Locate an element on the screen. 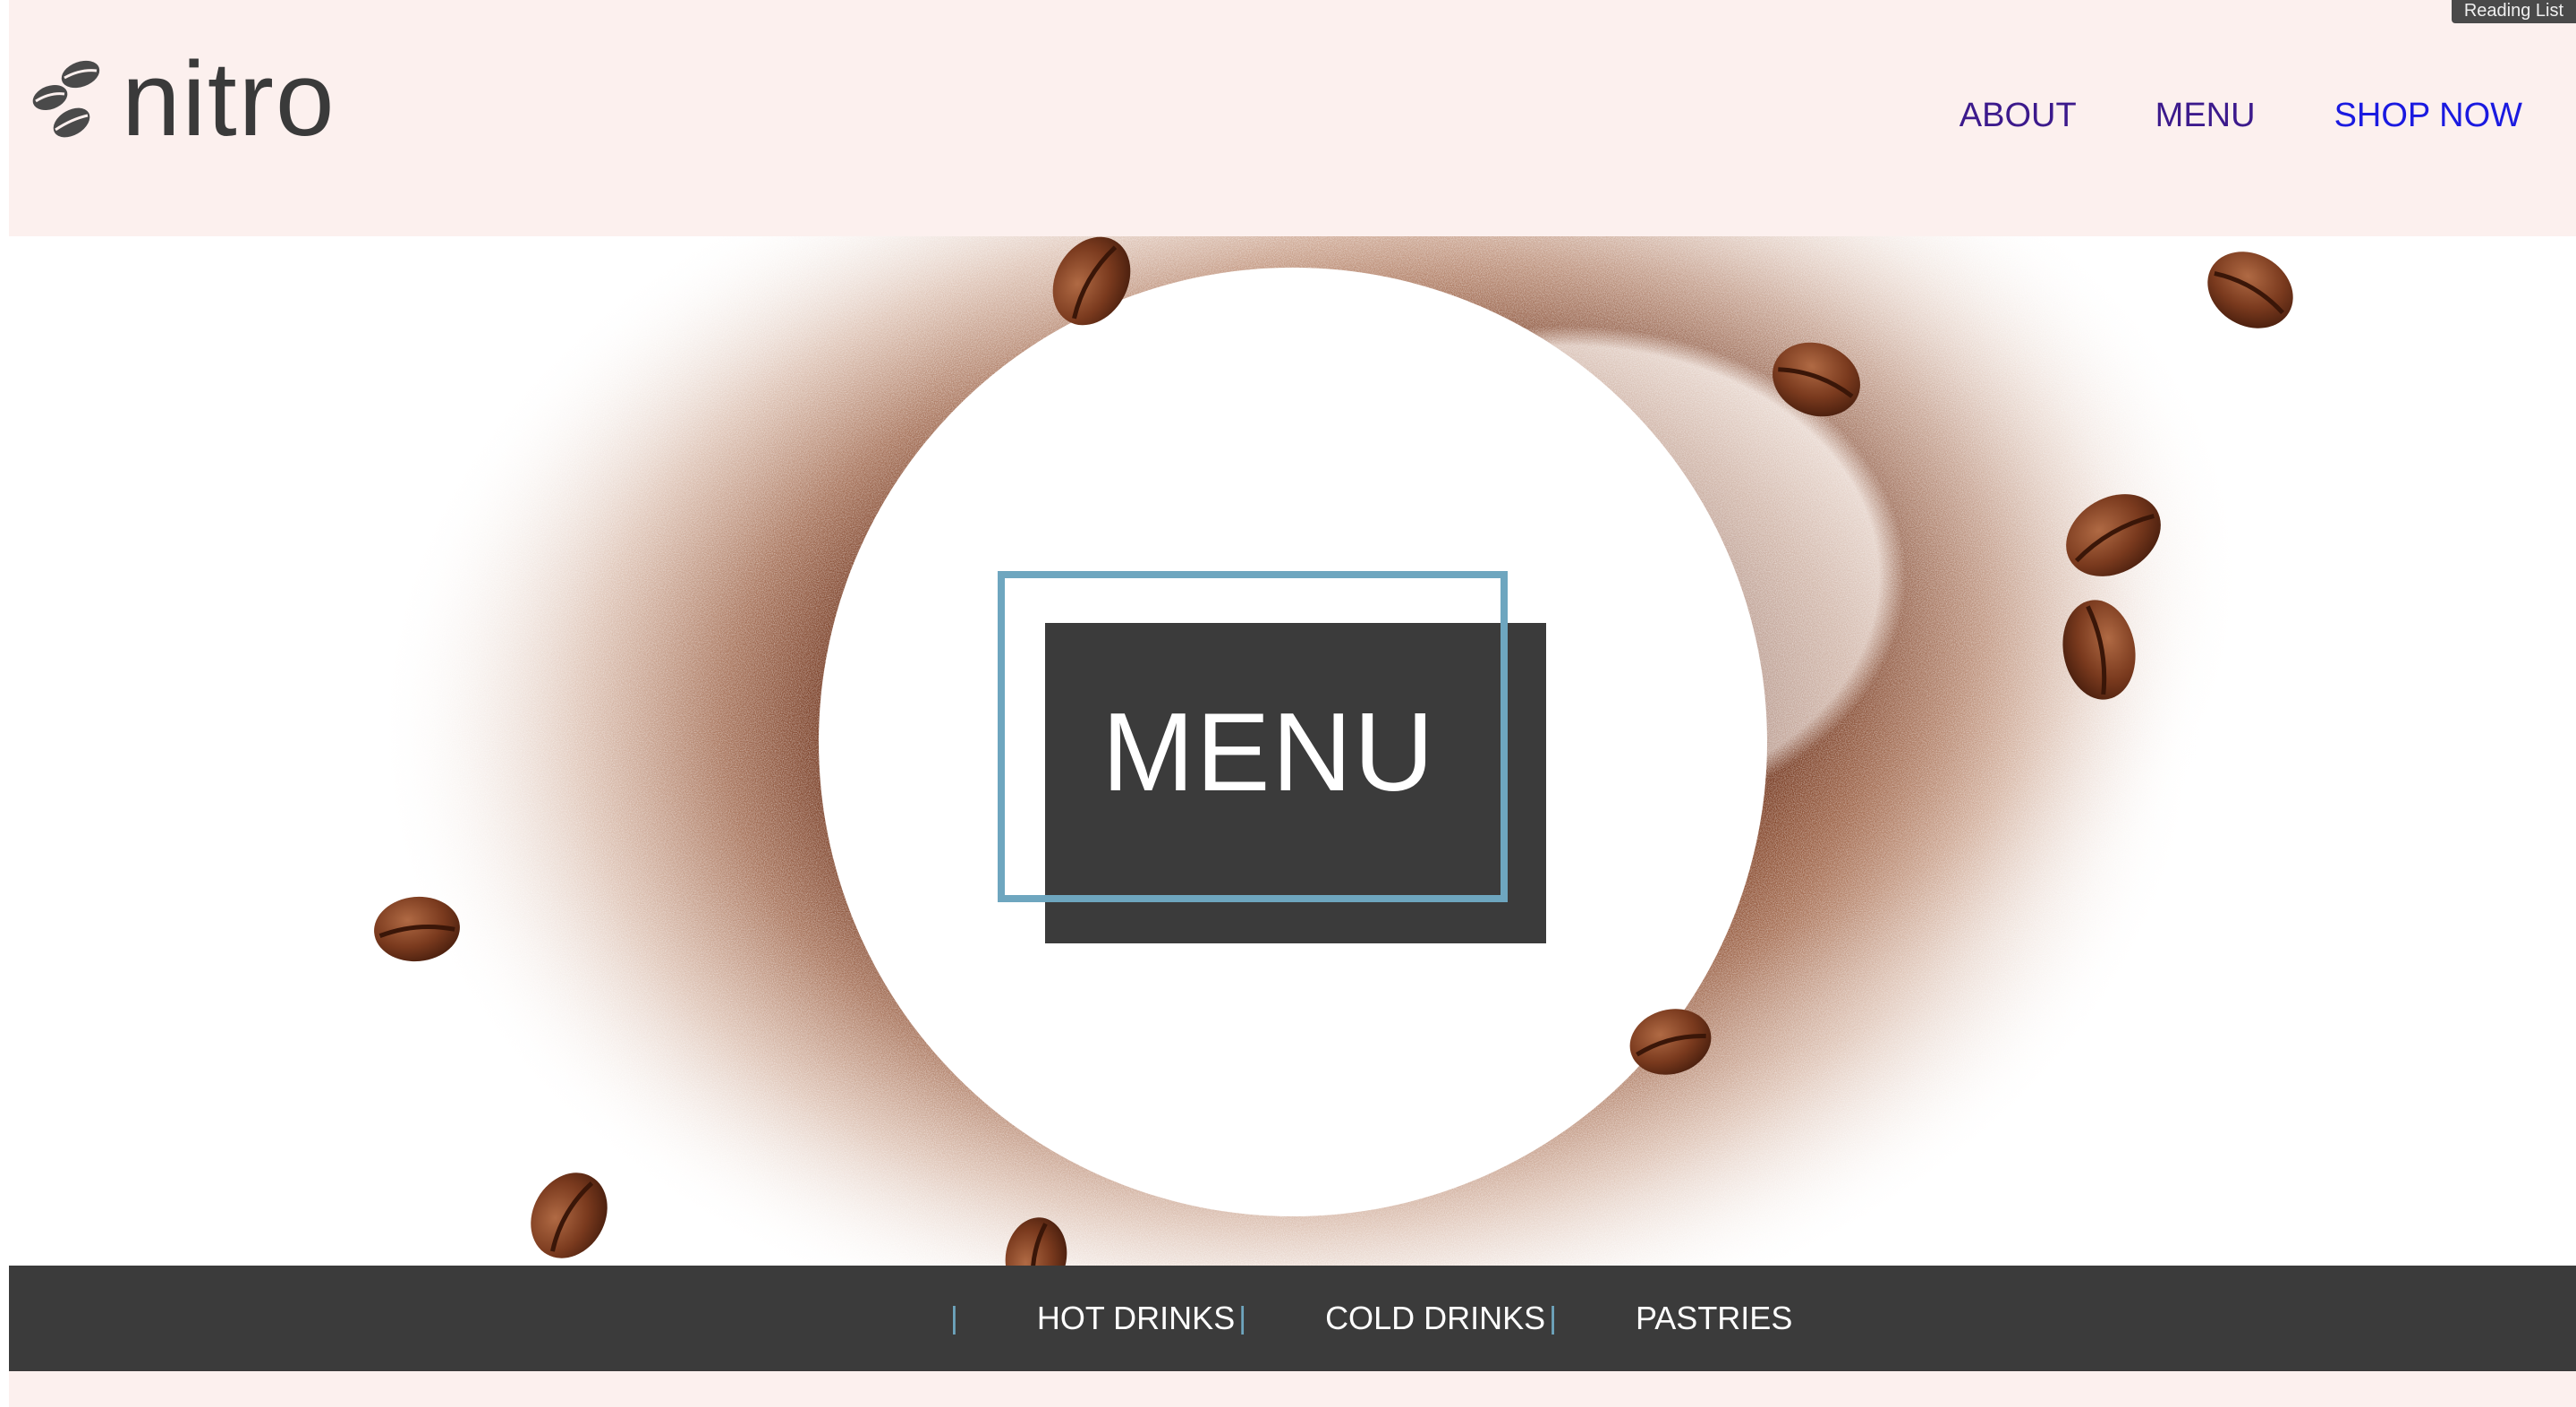 The height and width of the screenshot is (1407, 2576). footer-strip is located at coordinates (1292, 1389).